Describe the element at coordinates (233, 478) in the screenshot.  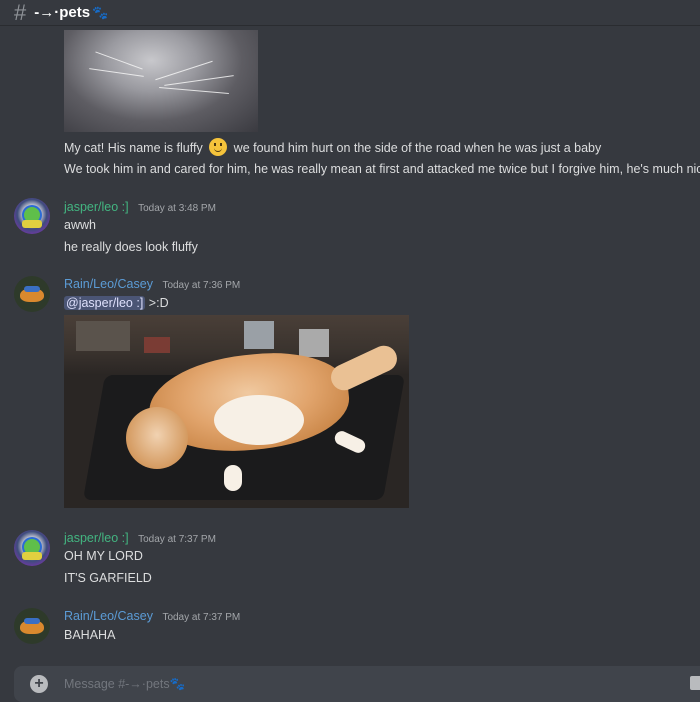
I see `cat-paw` at that location.